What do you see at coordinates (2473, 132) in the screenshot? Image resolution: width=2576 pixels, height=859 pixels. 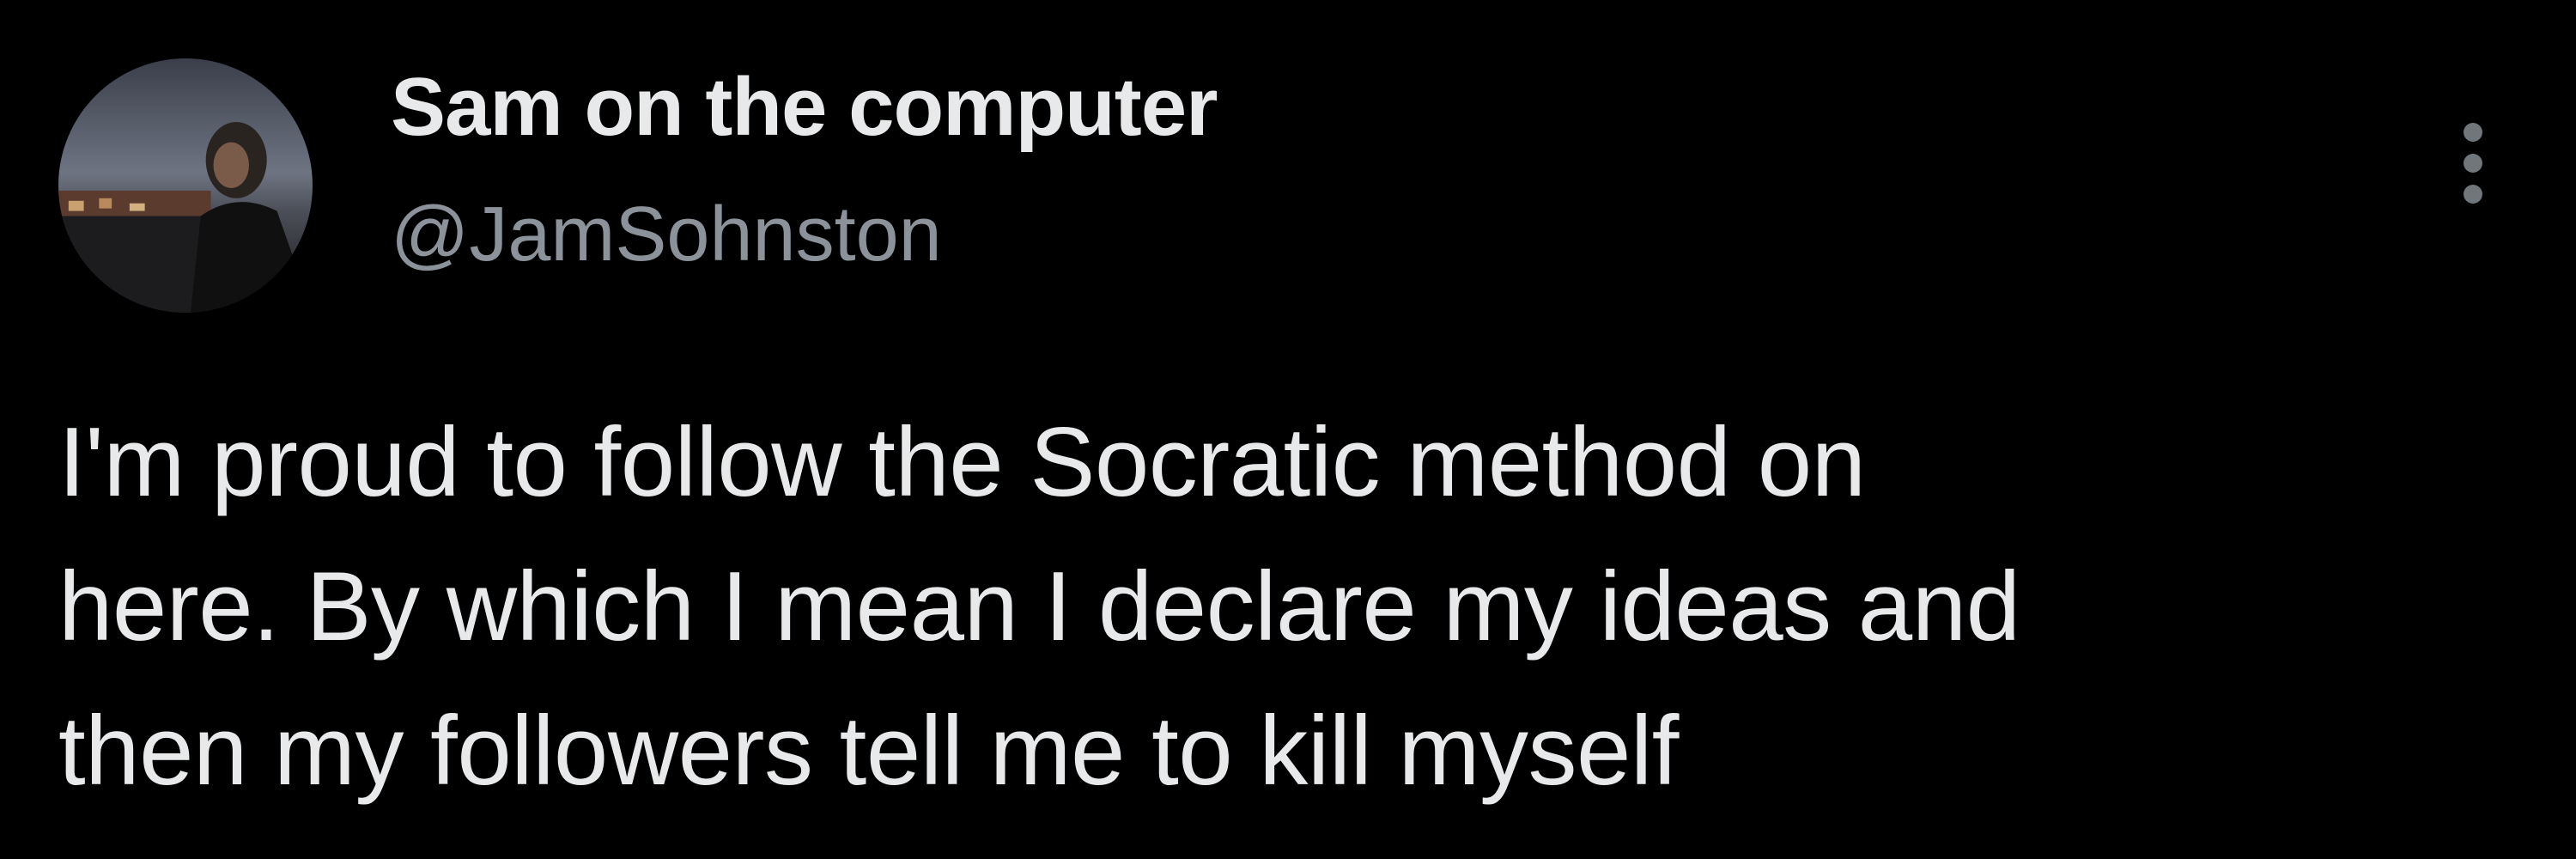 I see `more-vertical-icon` at bounding box center [2473, 132].